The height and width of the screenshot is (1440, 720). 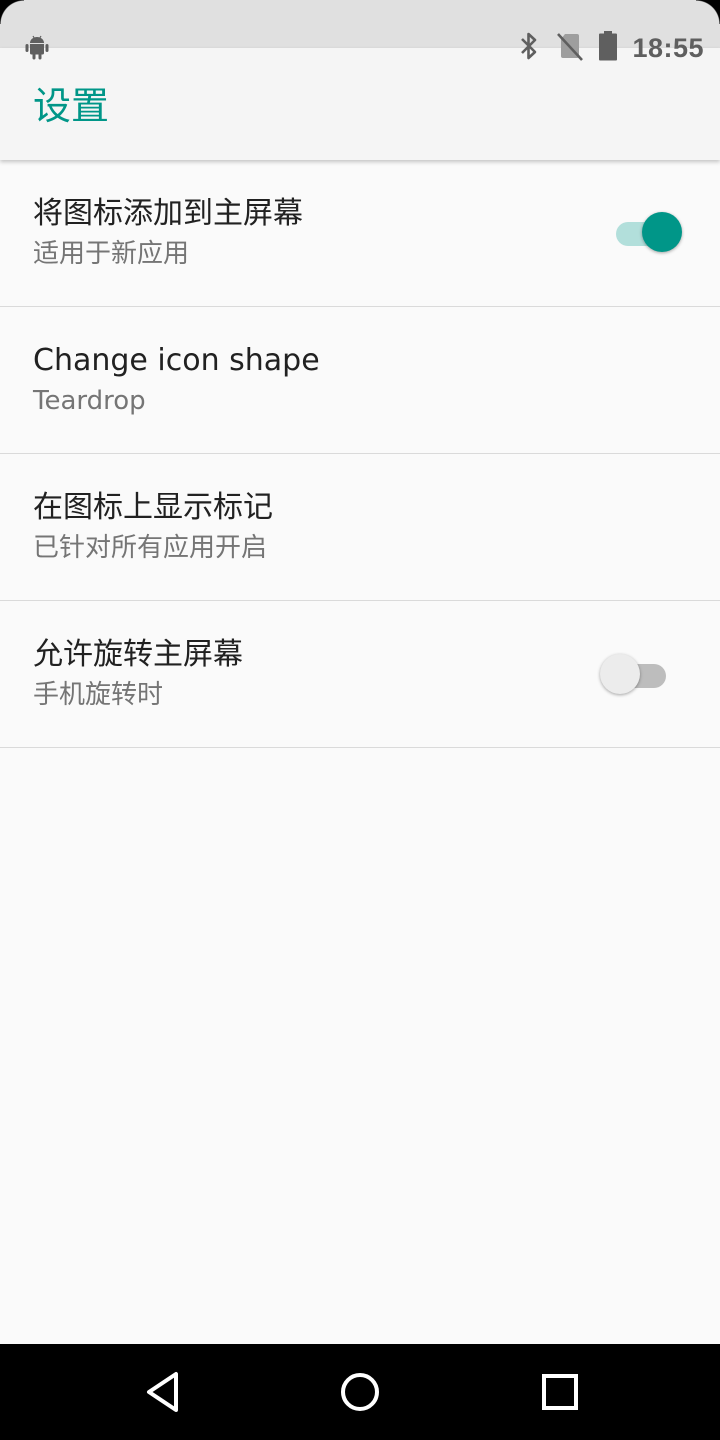 What do you see at coordinates (529, 48) in the screenshot?
I see `bluetooth-icon` at bounding box center [529, 48].